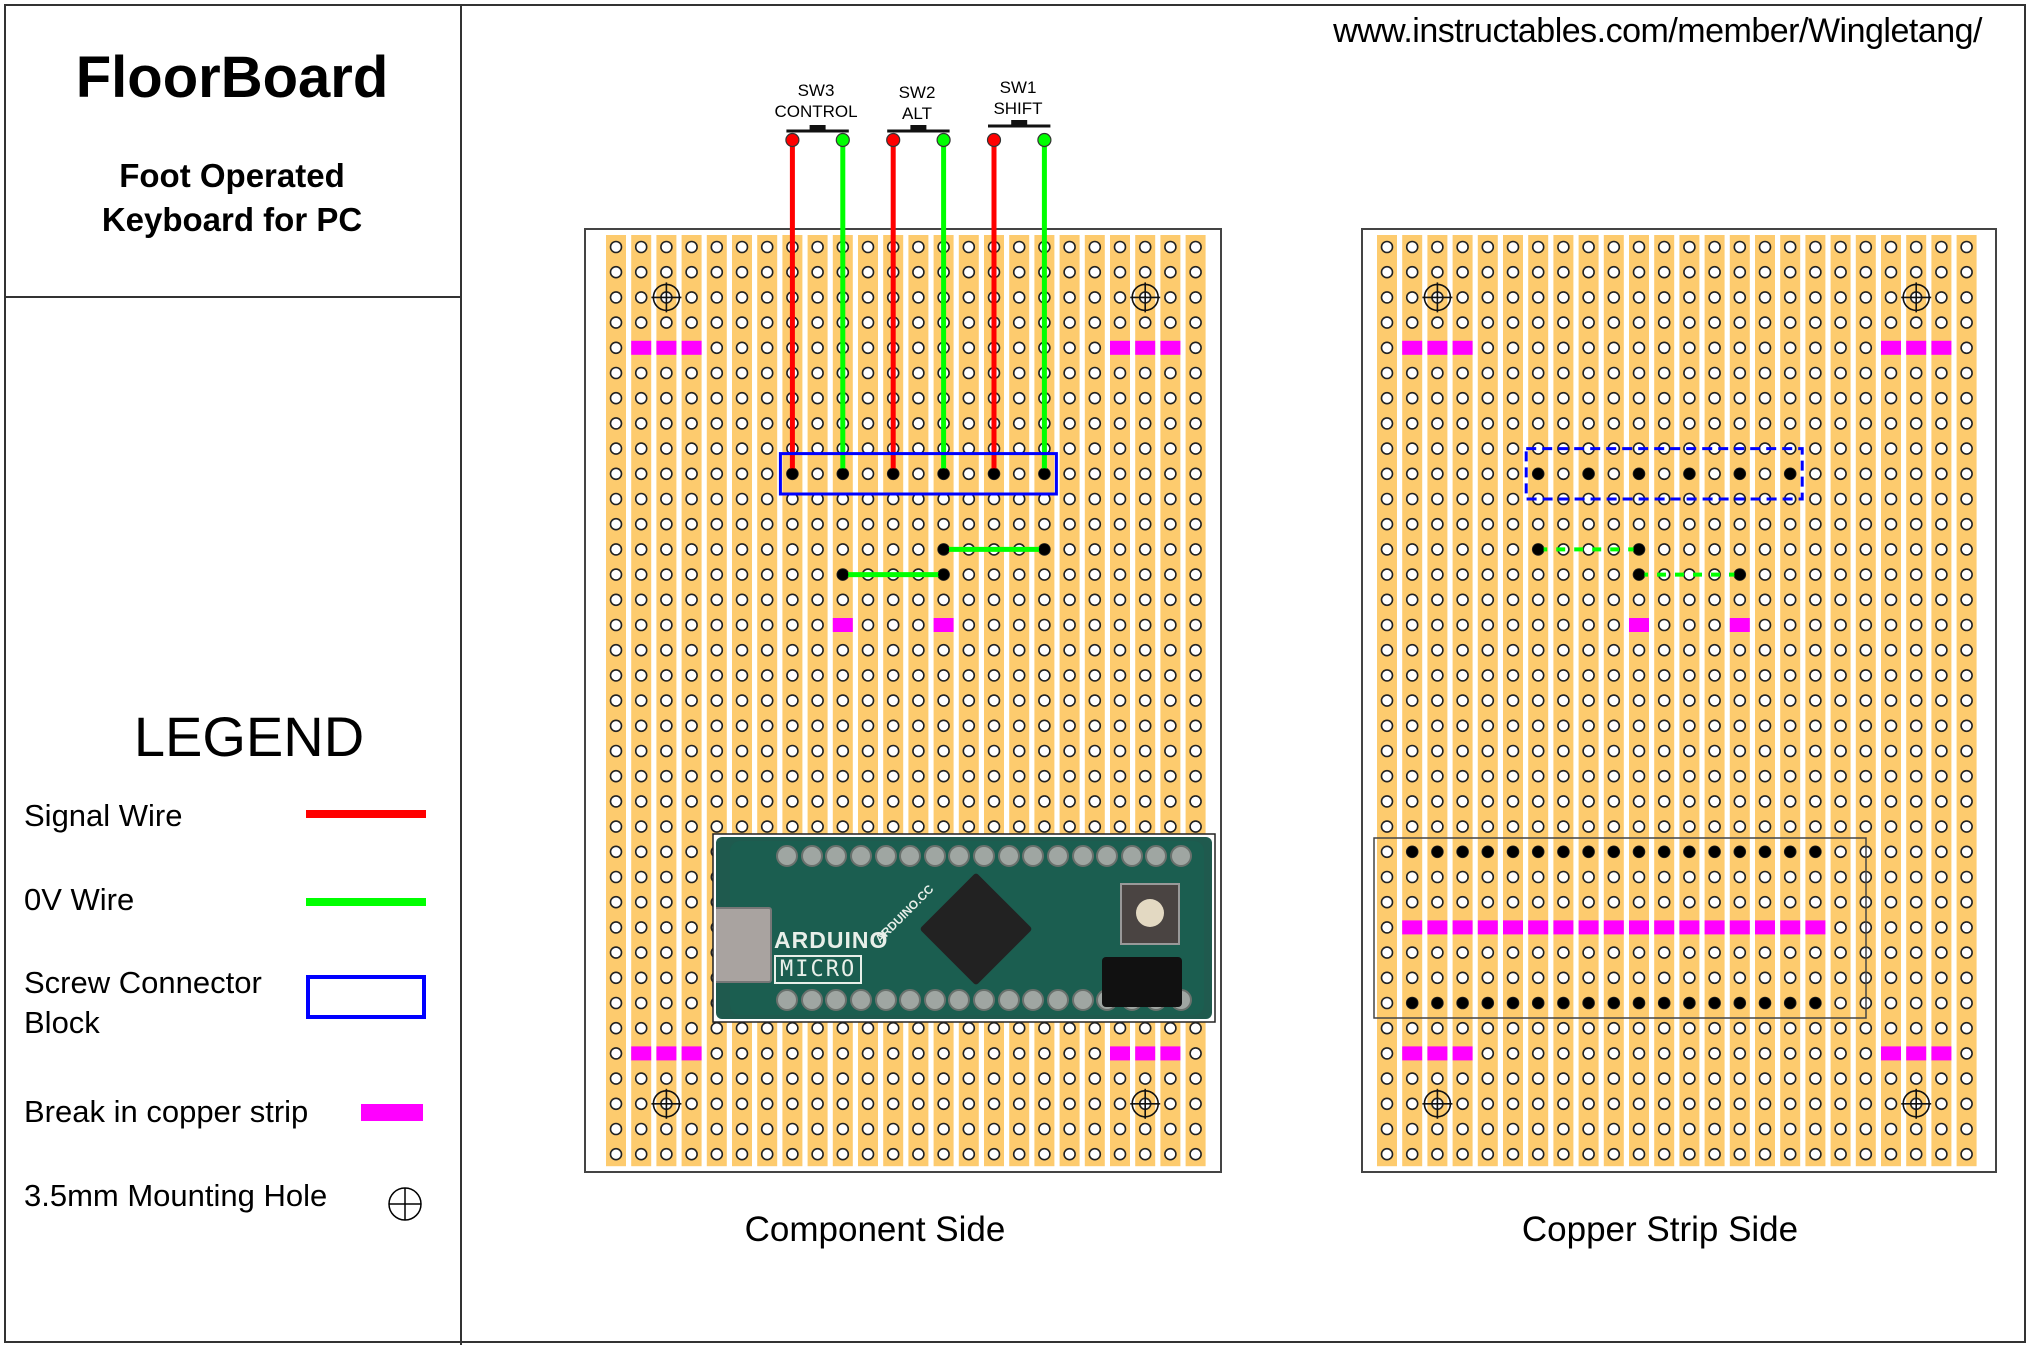 This screenshot has width=2032, height=1349. I want to click on switch-terminal-ground, so click(943, 140).